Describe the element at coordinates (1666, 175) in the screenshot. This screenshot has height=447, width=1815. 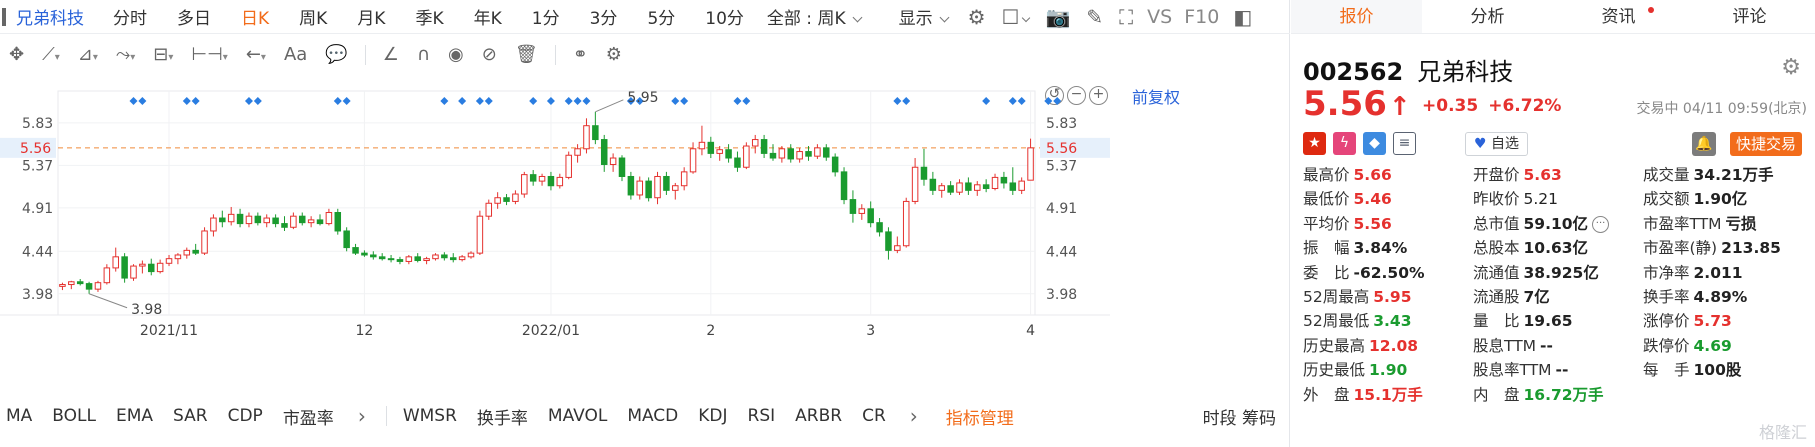
I see `stat-label: 成交量` at that location.